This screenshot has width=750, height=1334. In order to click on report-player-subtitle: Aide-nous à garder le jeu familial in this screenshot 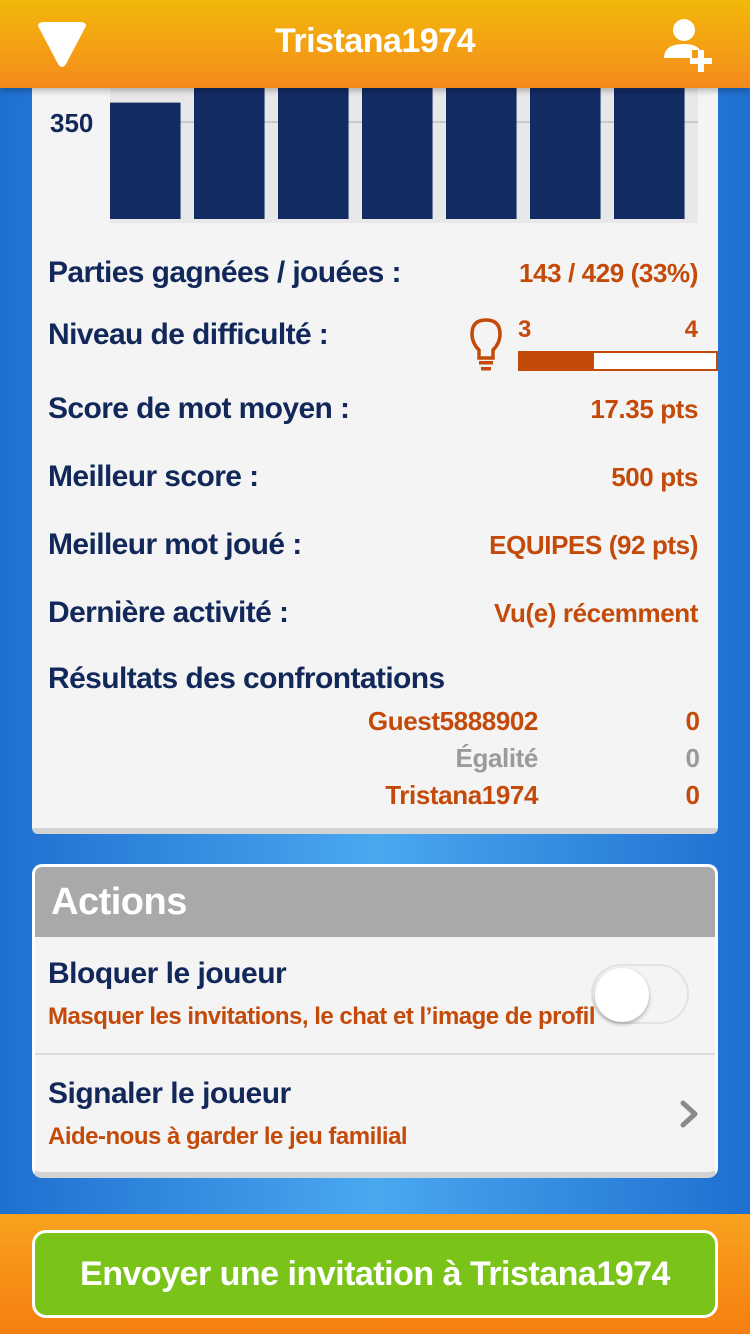, I will do `click(228, 1136)`.